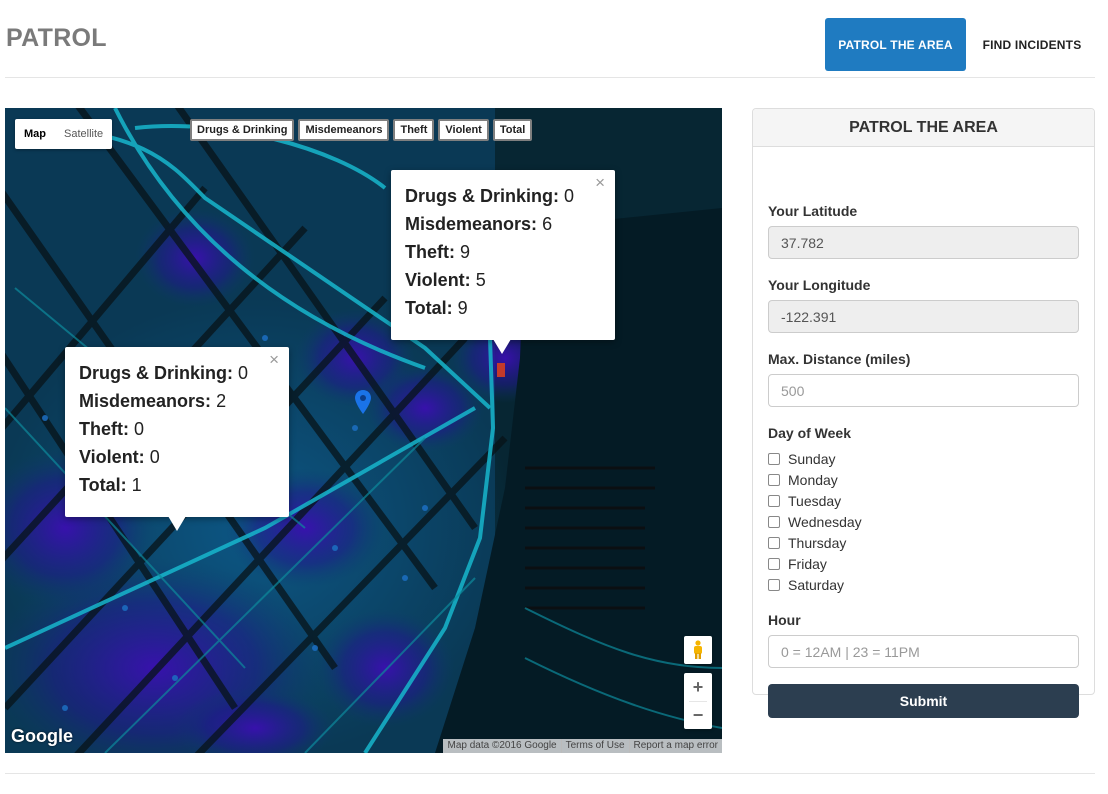  I want to click on report-map-error-link: Report a map error, so click(675, 746).